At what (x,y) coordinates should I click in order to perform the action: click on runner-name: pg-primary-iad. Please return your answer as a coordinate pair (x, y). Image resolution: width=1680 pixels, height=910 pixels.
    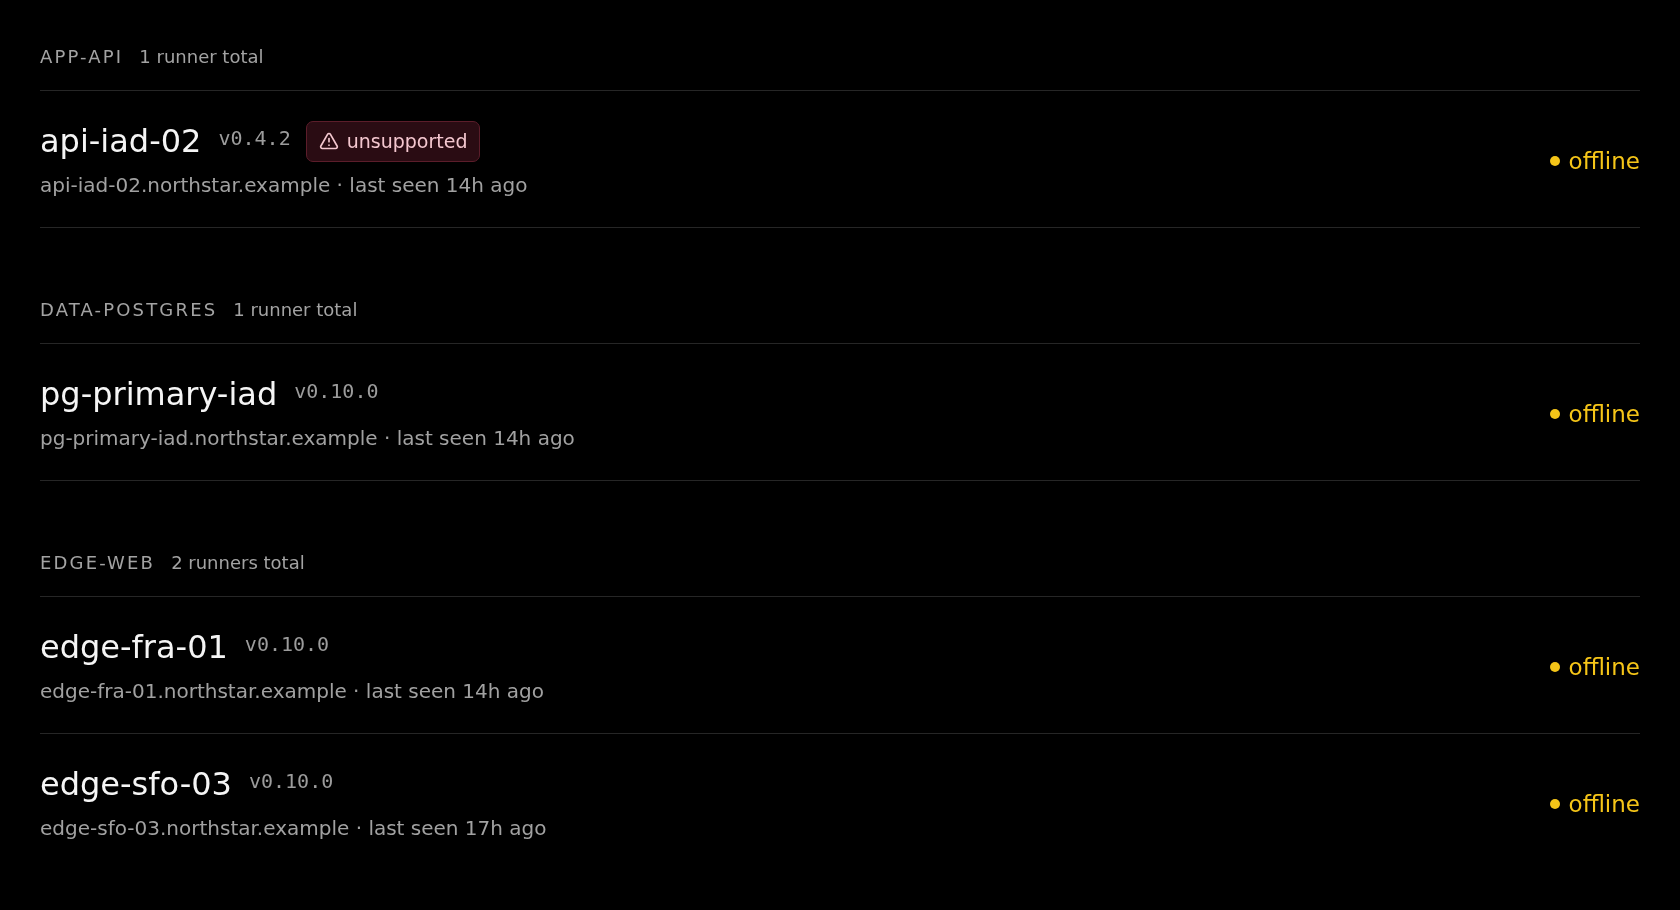
    Looking at the image, I should click on (159, 394).